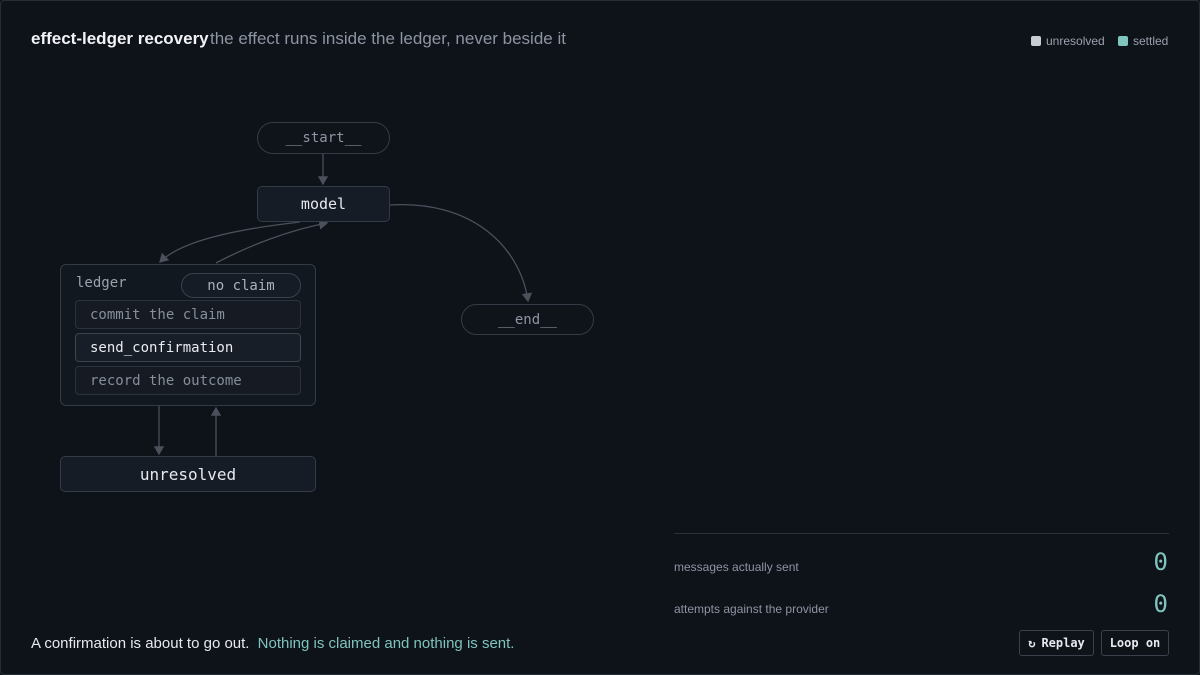 The height and width of the screenshot is (675, 1200). I want to click on replay-icon: ↻, so click(1032, 643).